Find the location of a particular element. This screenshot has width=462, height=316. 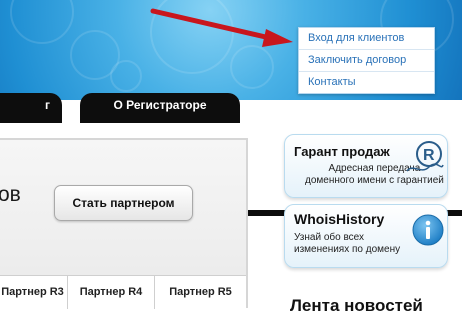

sale-guarantee-title: Гарант продаж is located at coordinates (342, 151).